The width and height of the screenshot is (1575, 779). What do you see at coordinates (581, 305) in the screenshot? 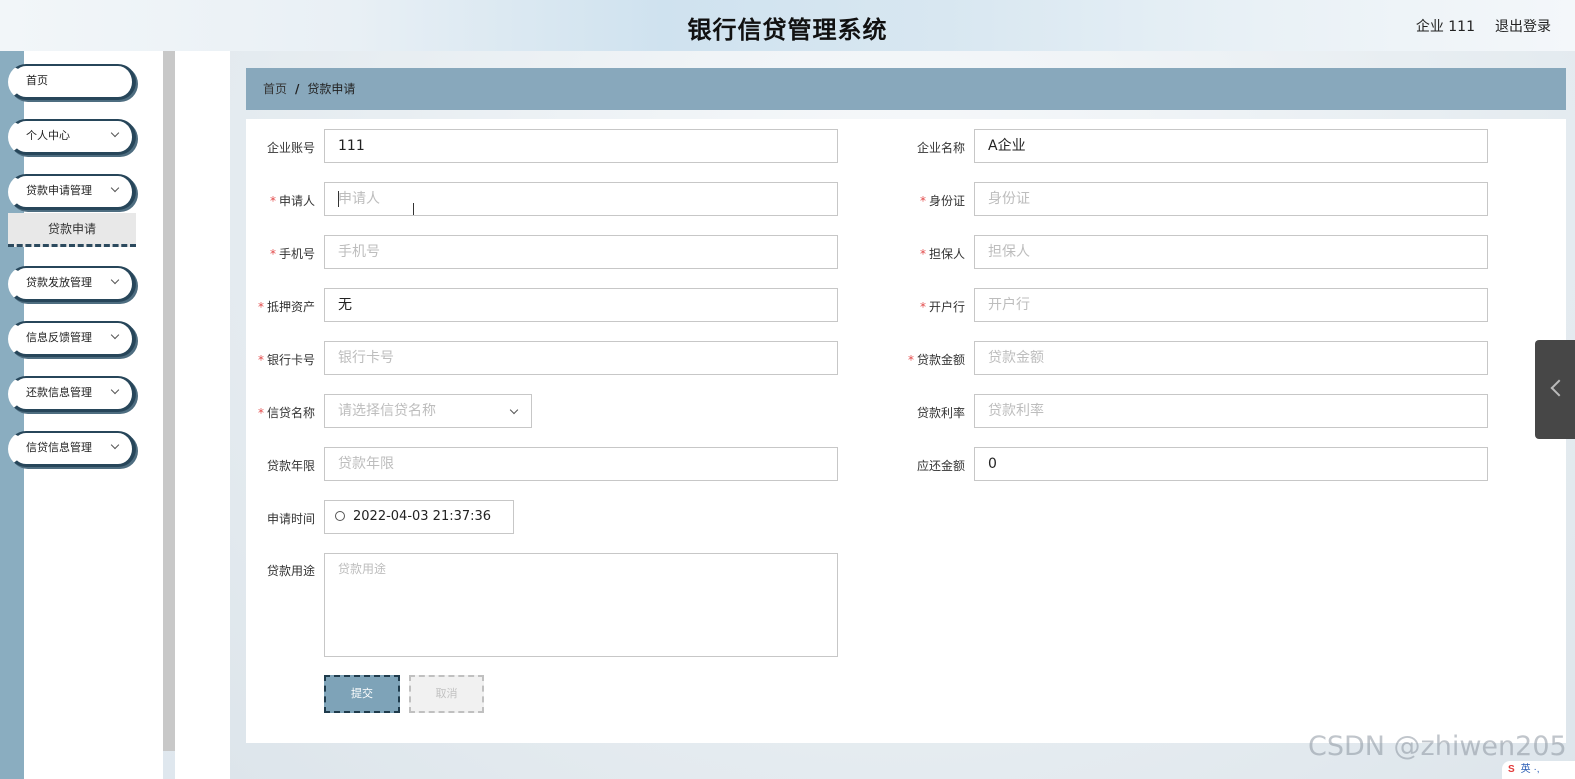
I see `collateral-input: 无` at bounding box center [581, 305].